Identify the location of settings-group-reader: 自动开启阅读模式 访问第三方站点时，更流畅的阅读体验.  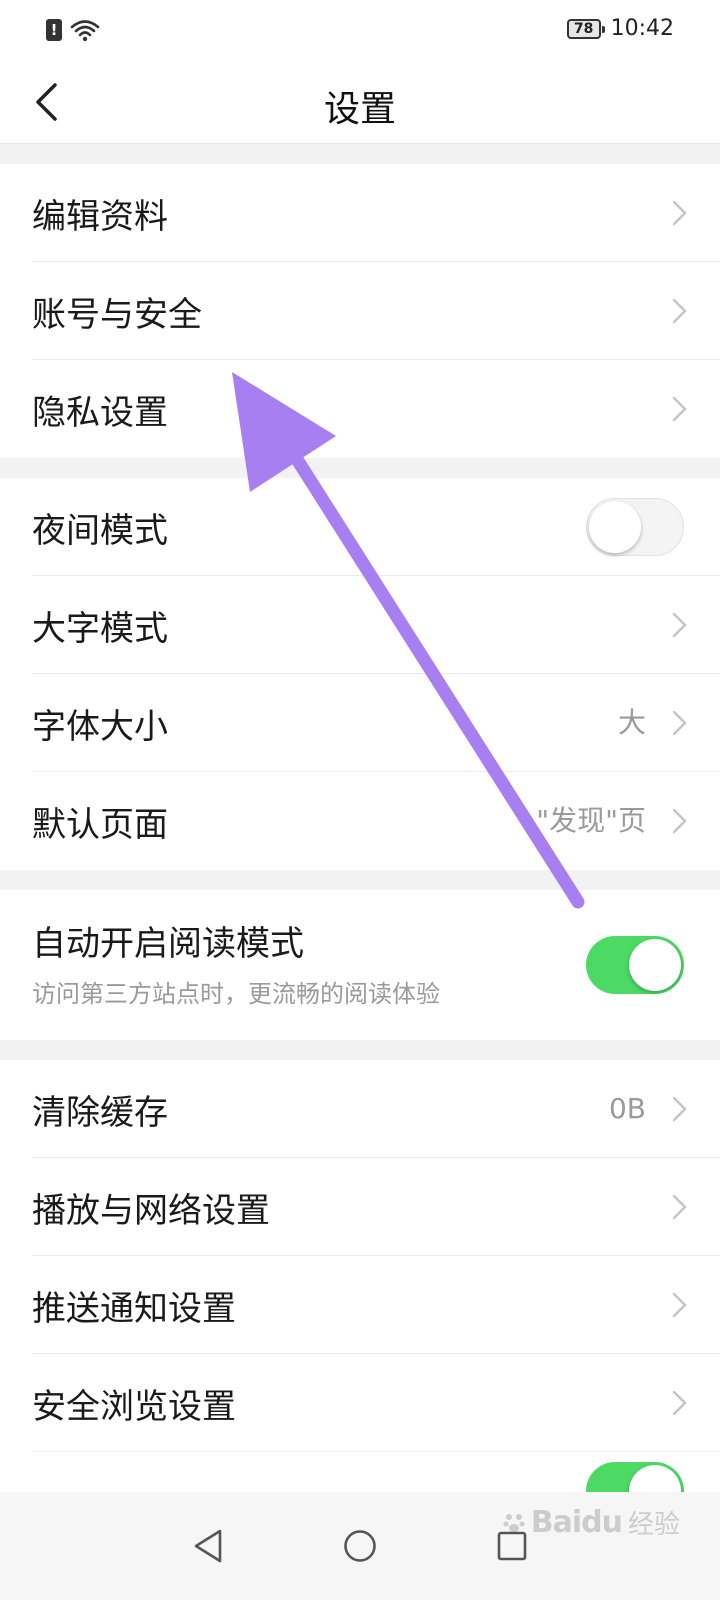
(360, 965).